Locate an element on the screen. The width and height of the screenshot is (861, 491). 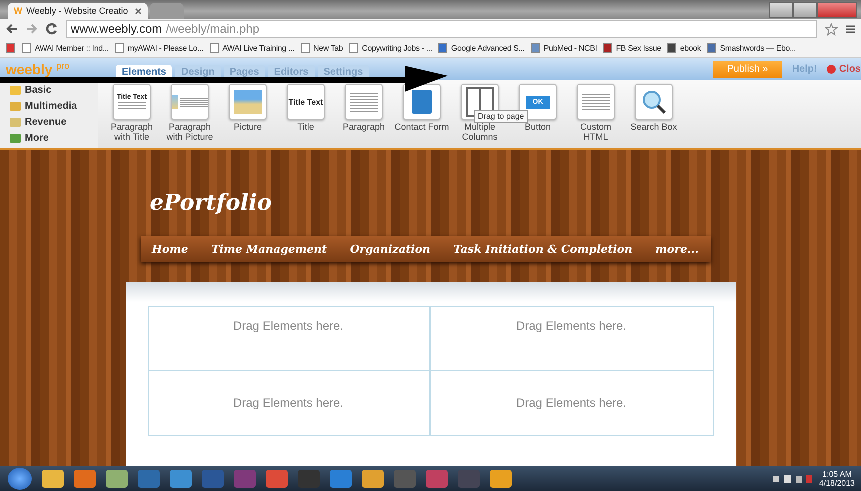
weebly-logo: weebly $^{pro}$ is located at coordinates (38, 69).